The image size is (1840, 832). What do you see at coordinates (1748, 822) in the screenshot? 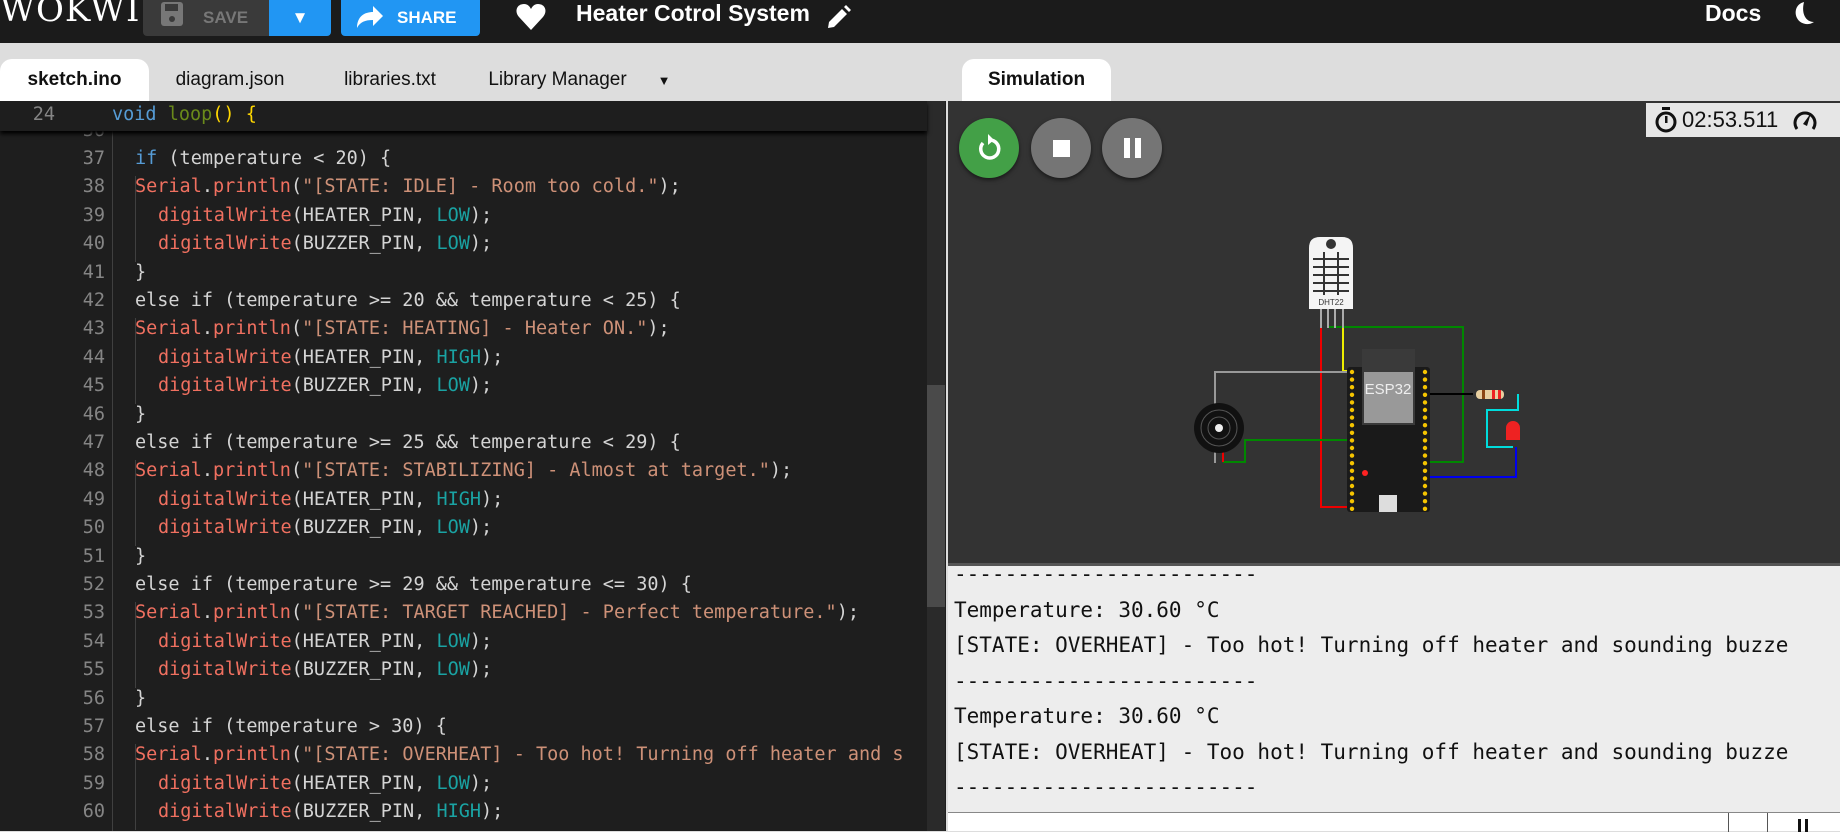
I see `serial-plotter-button` at bounding box center [1748, 822].